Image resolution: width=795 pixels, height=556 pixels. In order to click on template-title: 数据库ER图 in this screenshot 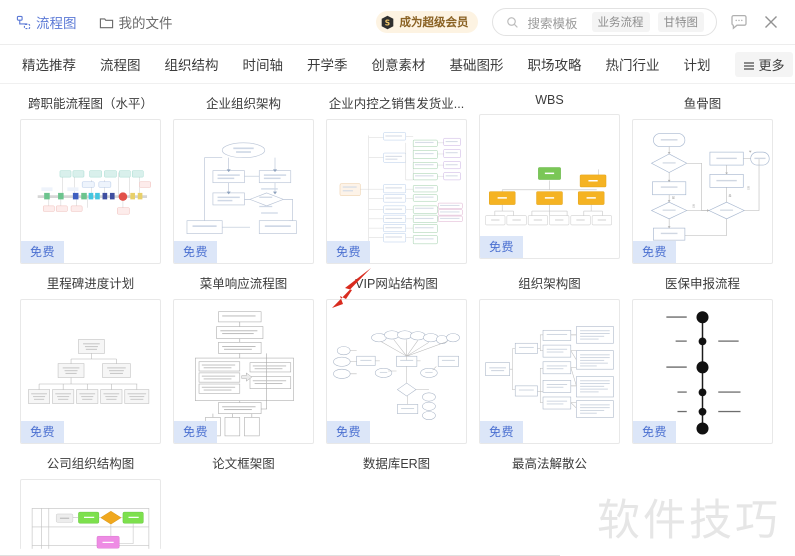, I will do `click(396, 464)`.